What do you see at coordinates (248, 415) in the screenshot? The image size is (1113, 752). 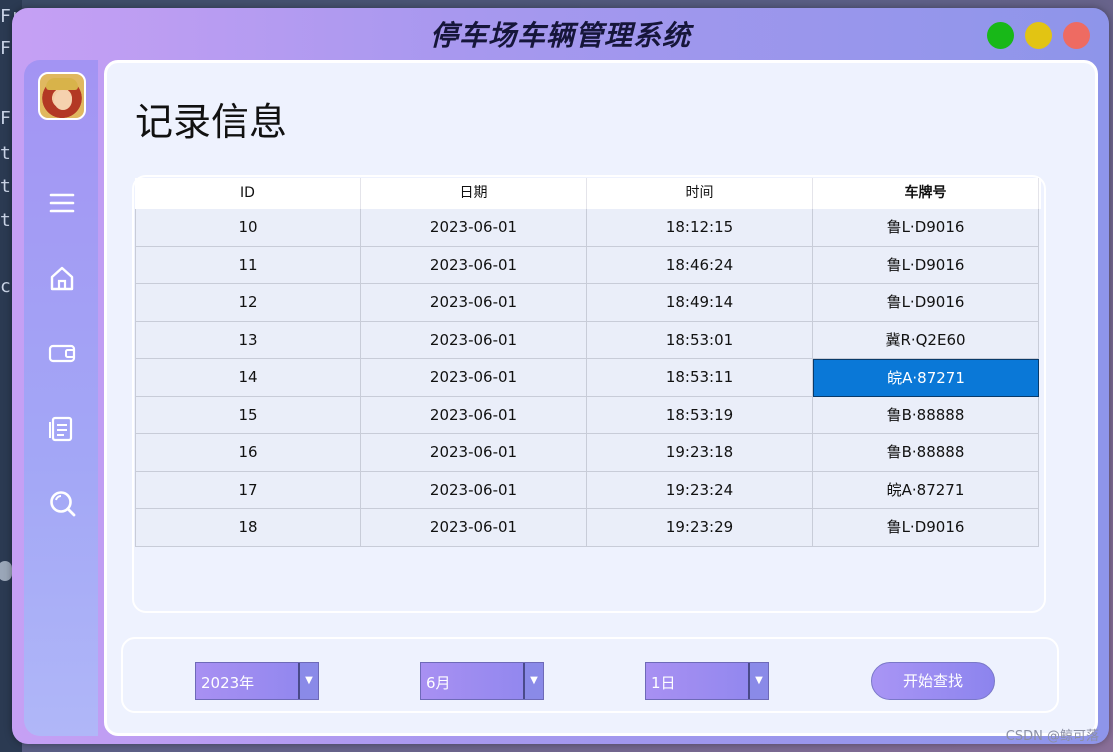 I see `table-cell: 15` at bounding box center [248, 415].